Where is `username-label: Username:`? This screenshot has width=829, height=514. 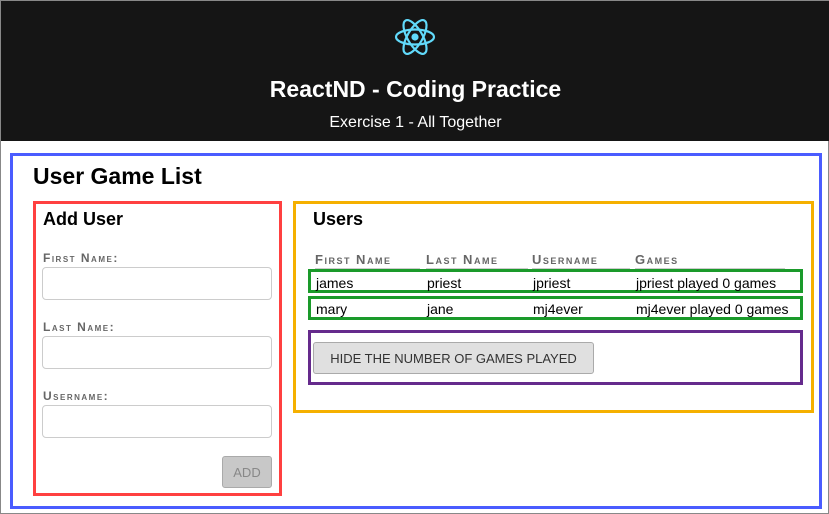
username-label: Username: is located at coordinates (76, 396).